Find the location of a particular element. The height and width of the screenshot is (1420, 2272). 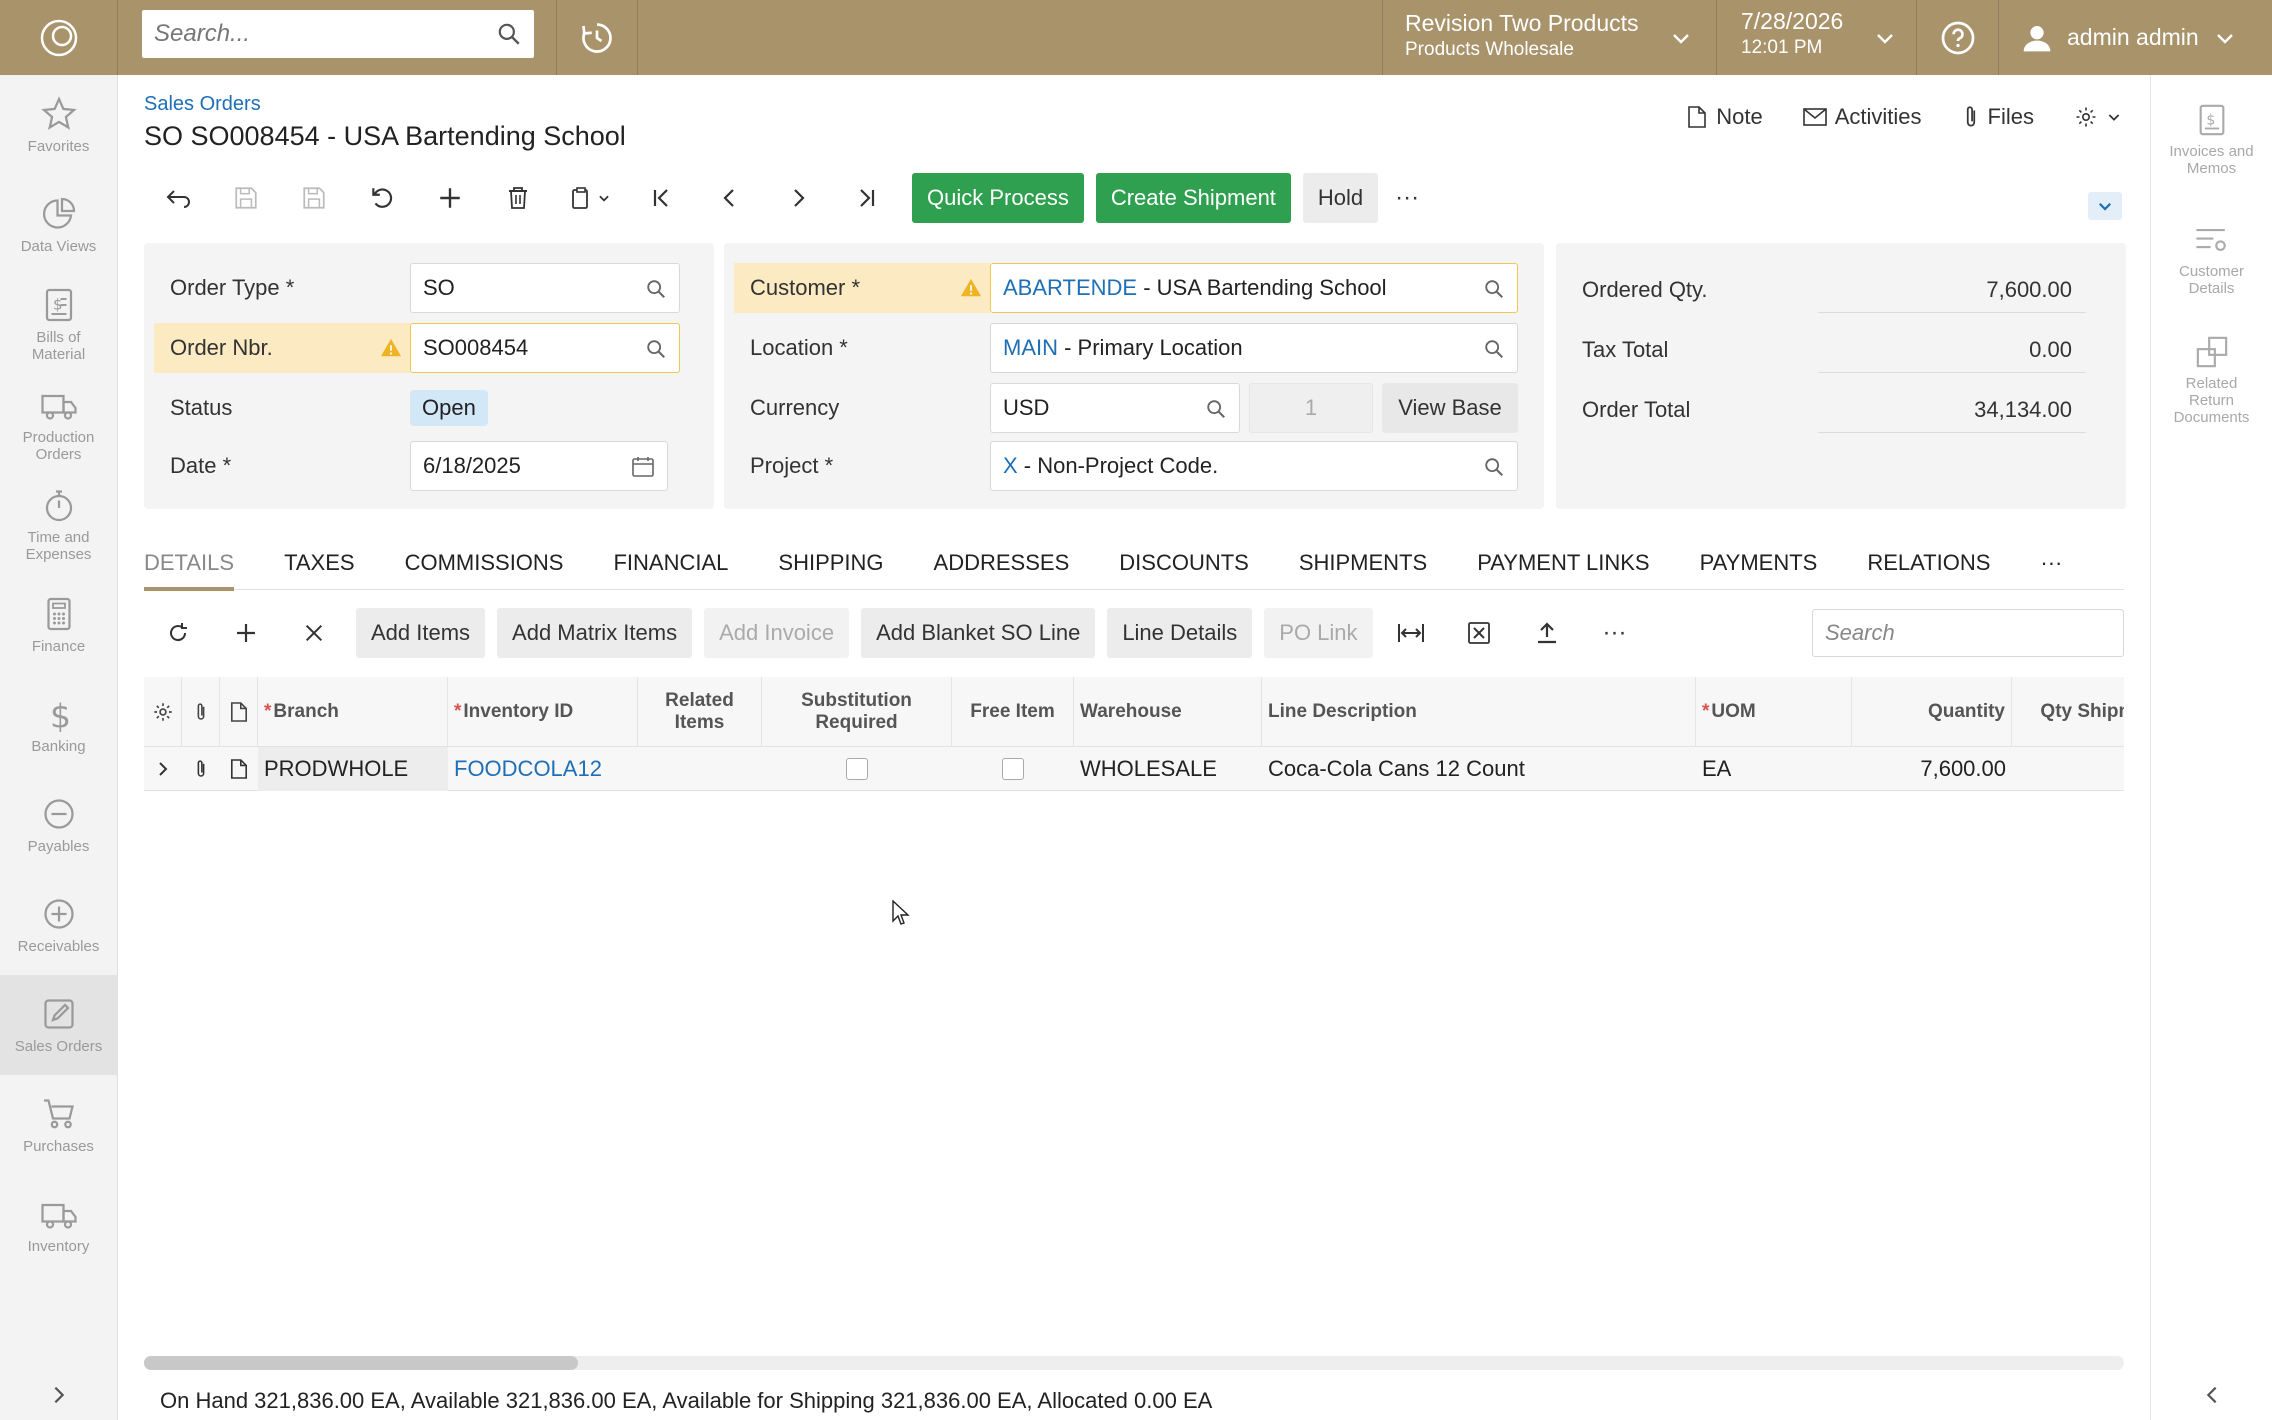

column-header-line-description: Line Description is located at coordinates (1479, 712).